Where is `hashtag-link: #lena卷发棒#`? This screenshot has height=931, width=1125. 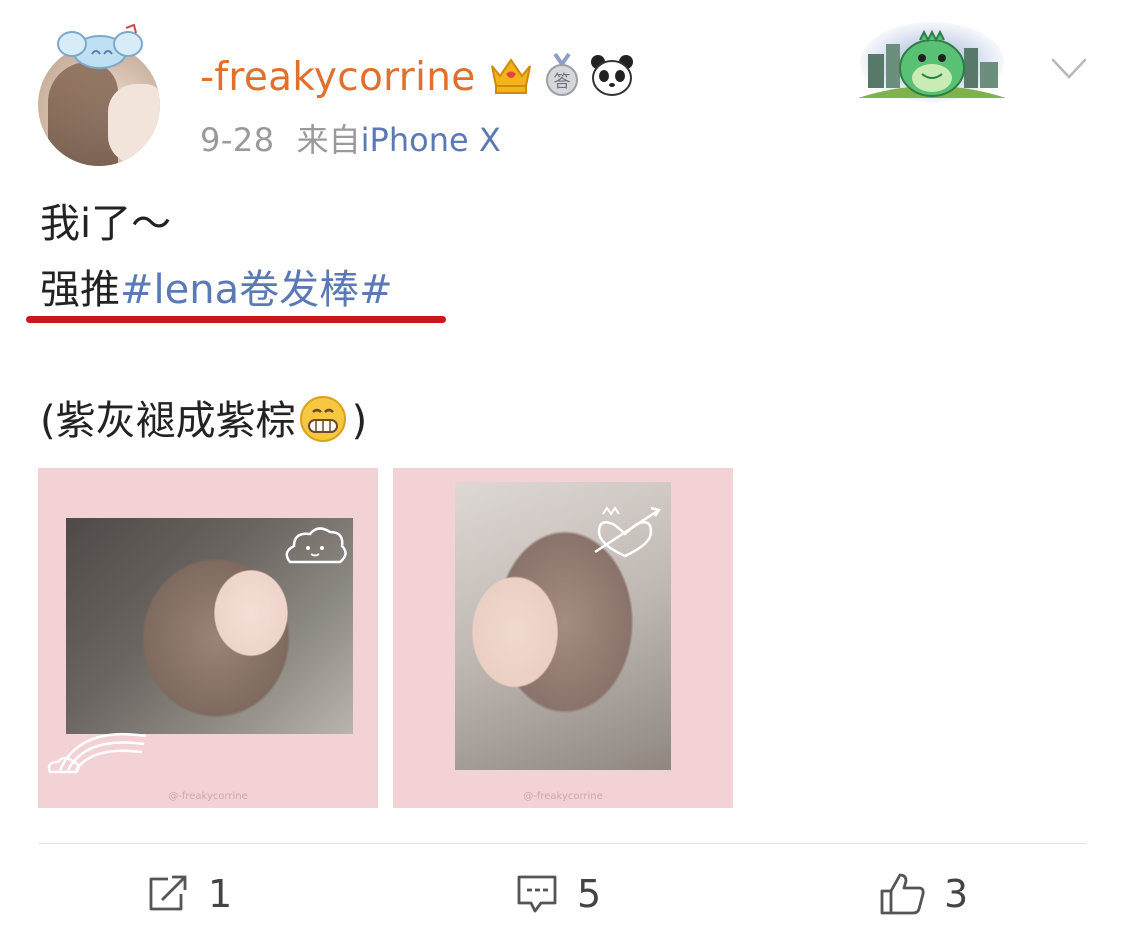
hashtag-link: #lena卷发棒# is located at coordinates (256, 290).